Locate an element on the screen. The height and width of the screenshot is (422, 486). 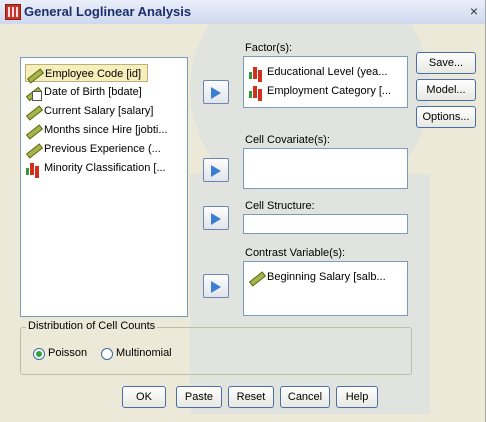
variable-label: Employee Code [id] is located at coordinates (93, 74).